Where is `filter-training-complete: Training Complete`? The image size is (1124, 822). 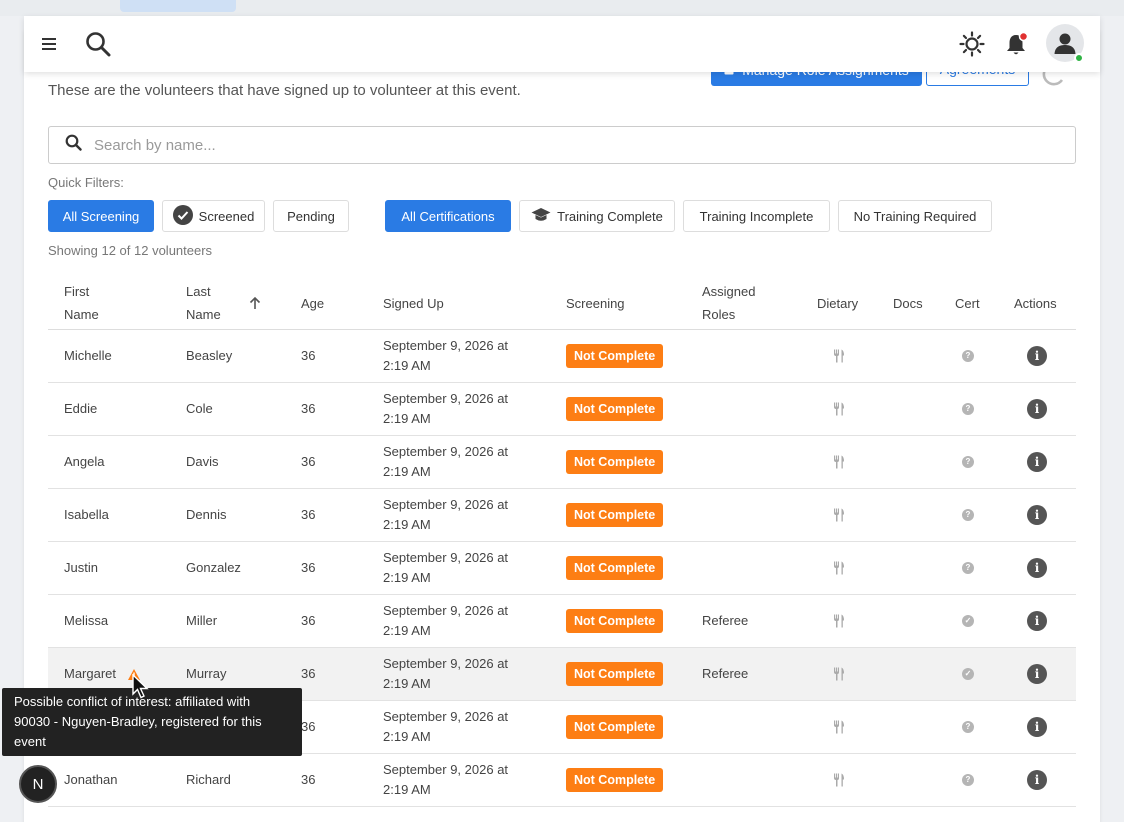 filter-training-complete: Training Complete is located at coordinates (597, 216).